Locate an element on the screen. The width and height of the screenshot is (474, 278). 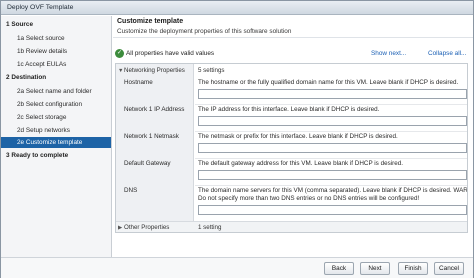
window-title: Deploy OVF Template is located at coordinates (40, 7).